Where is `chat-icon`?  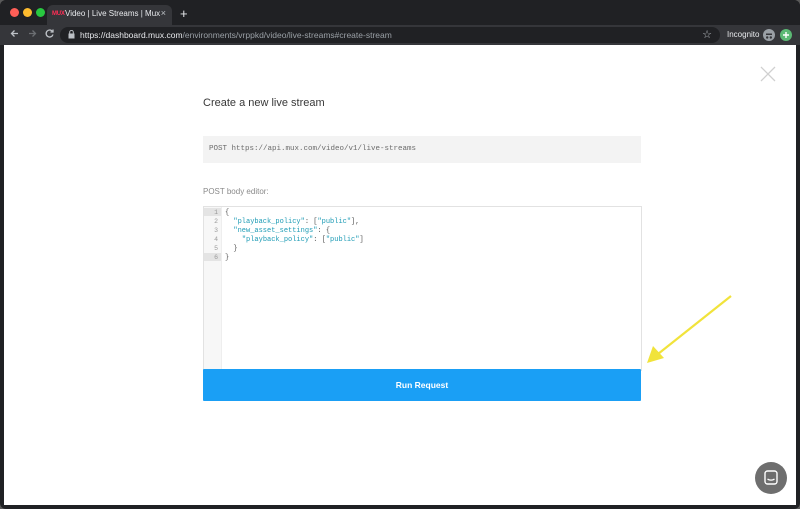
chat-icon is located at coordinates (771, 478).